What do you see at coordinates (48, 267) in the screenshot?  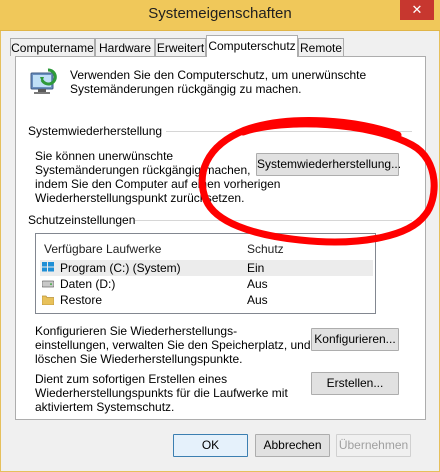 I see `windows-drive-icon` at bounding box center [48, 267].